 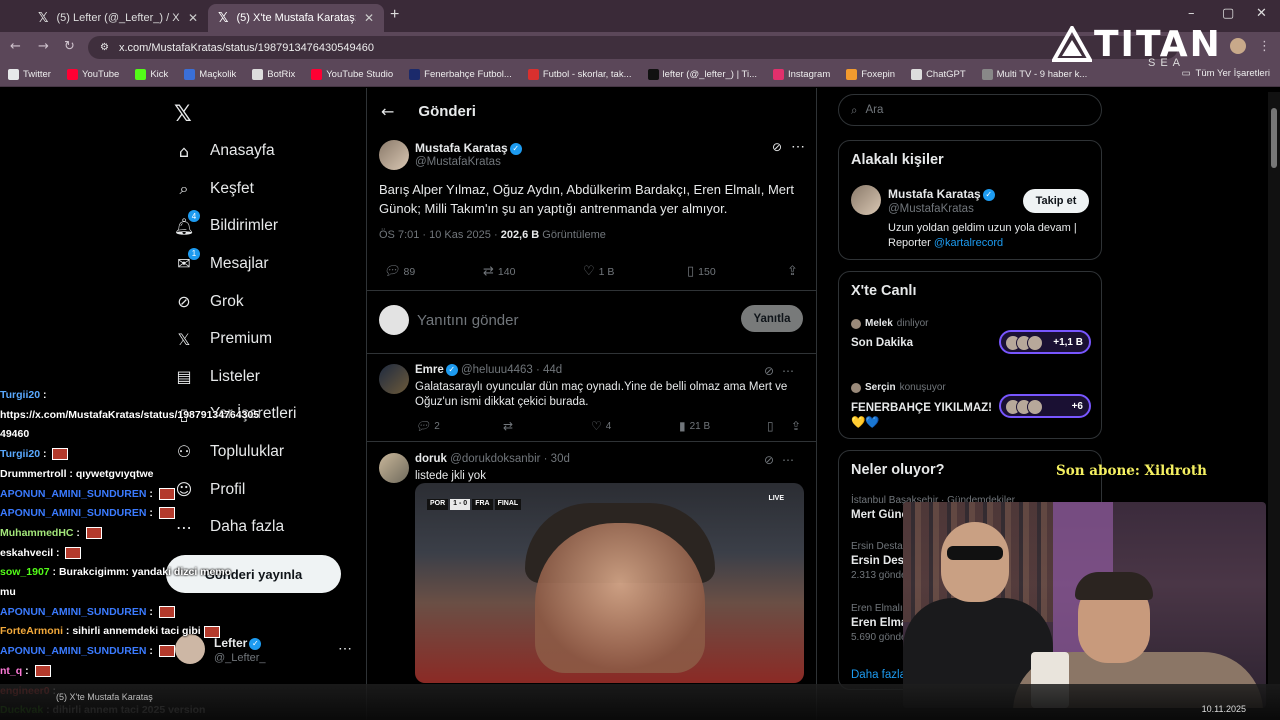 What do you see at coordinates (210, 74) in the screenshot?
I see `bookmark-item: Maçkolik` at bounding box center [210, 74].